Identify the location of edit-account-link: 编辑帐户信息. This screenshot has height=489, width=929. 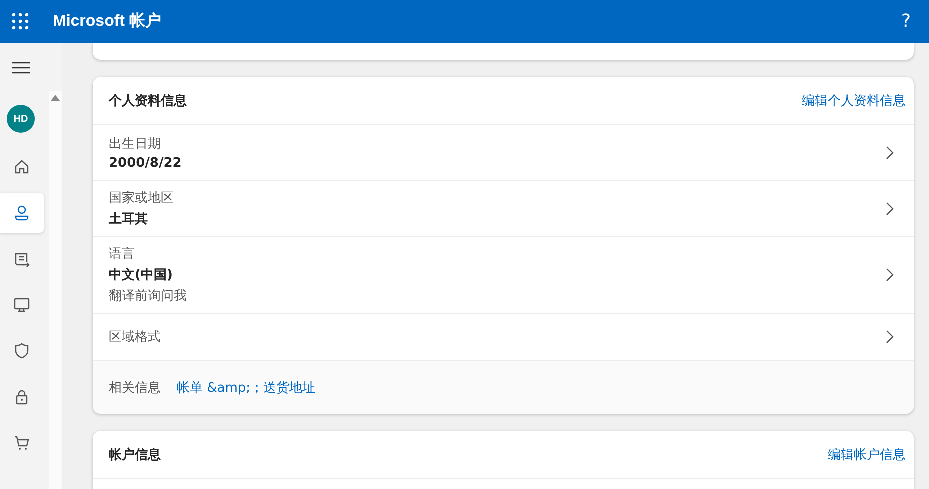
(867, 455).